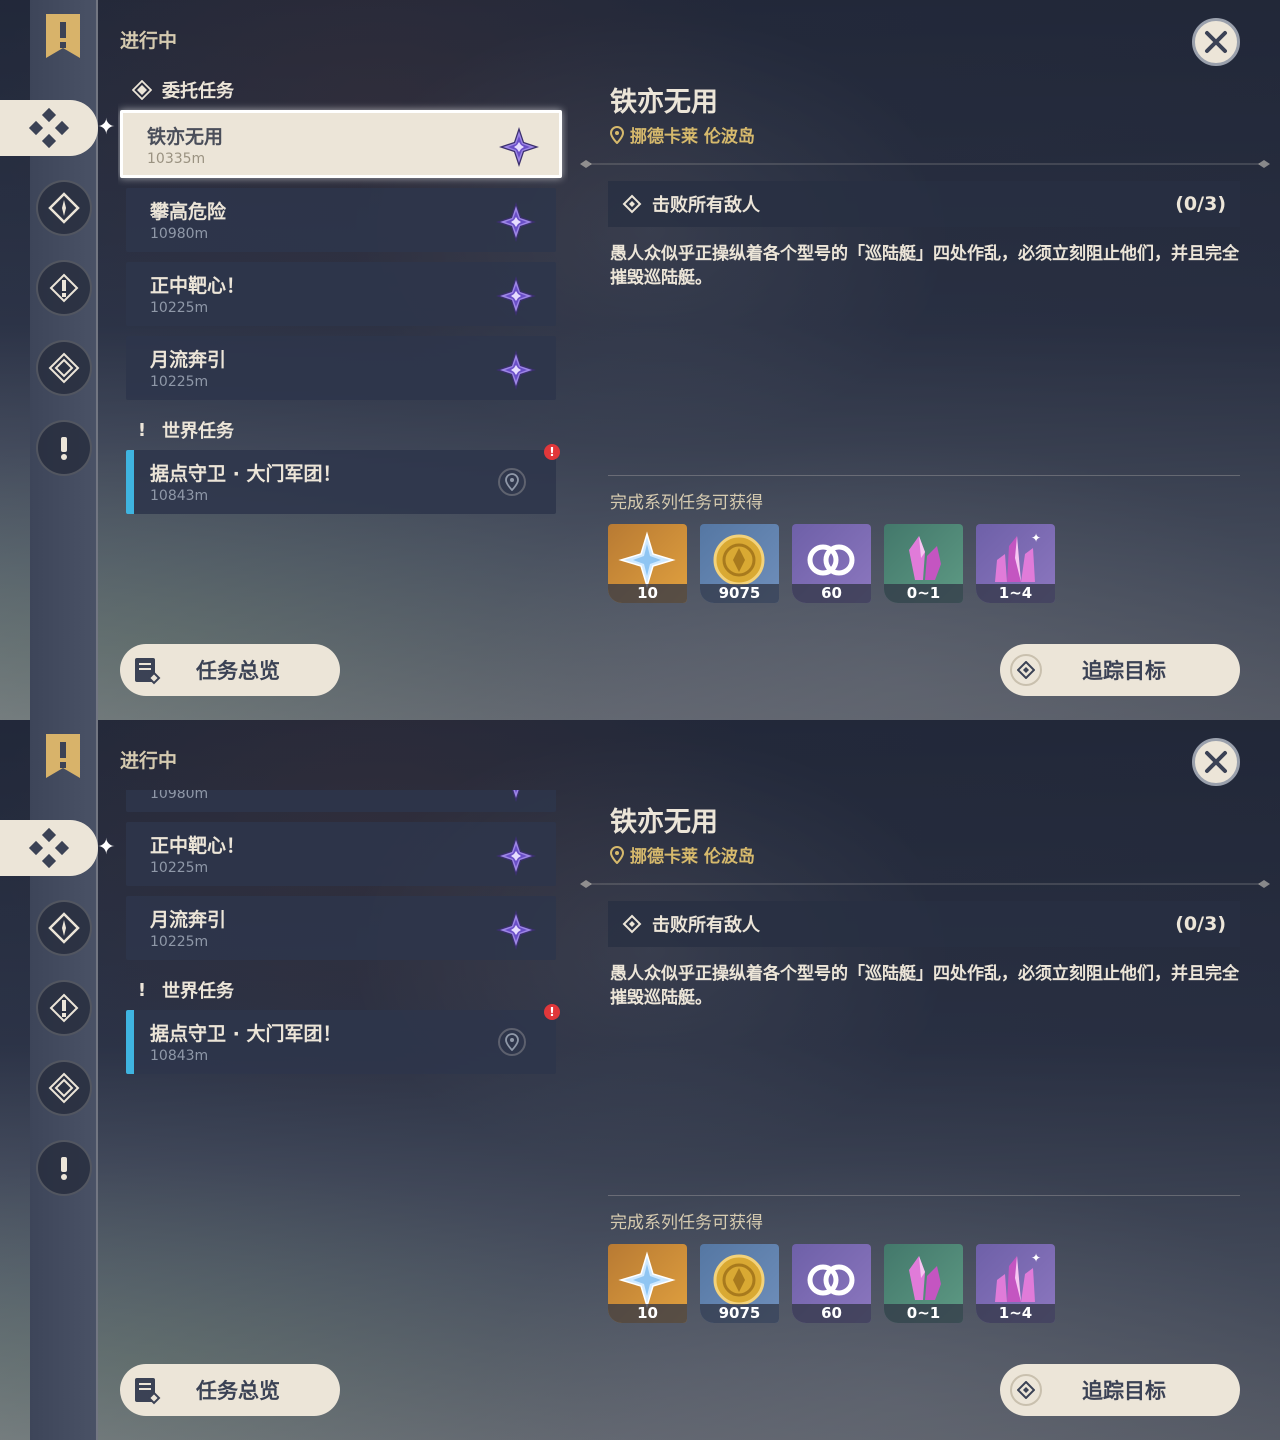  What do you see at coordinates (1018, 1276) in the screenshot?
I see `crystal-cluster-icon: ✦` at bounding box center [1018, 1276].